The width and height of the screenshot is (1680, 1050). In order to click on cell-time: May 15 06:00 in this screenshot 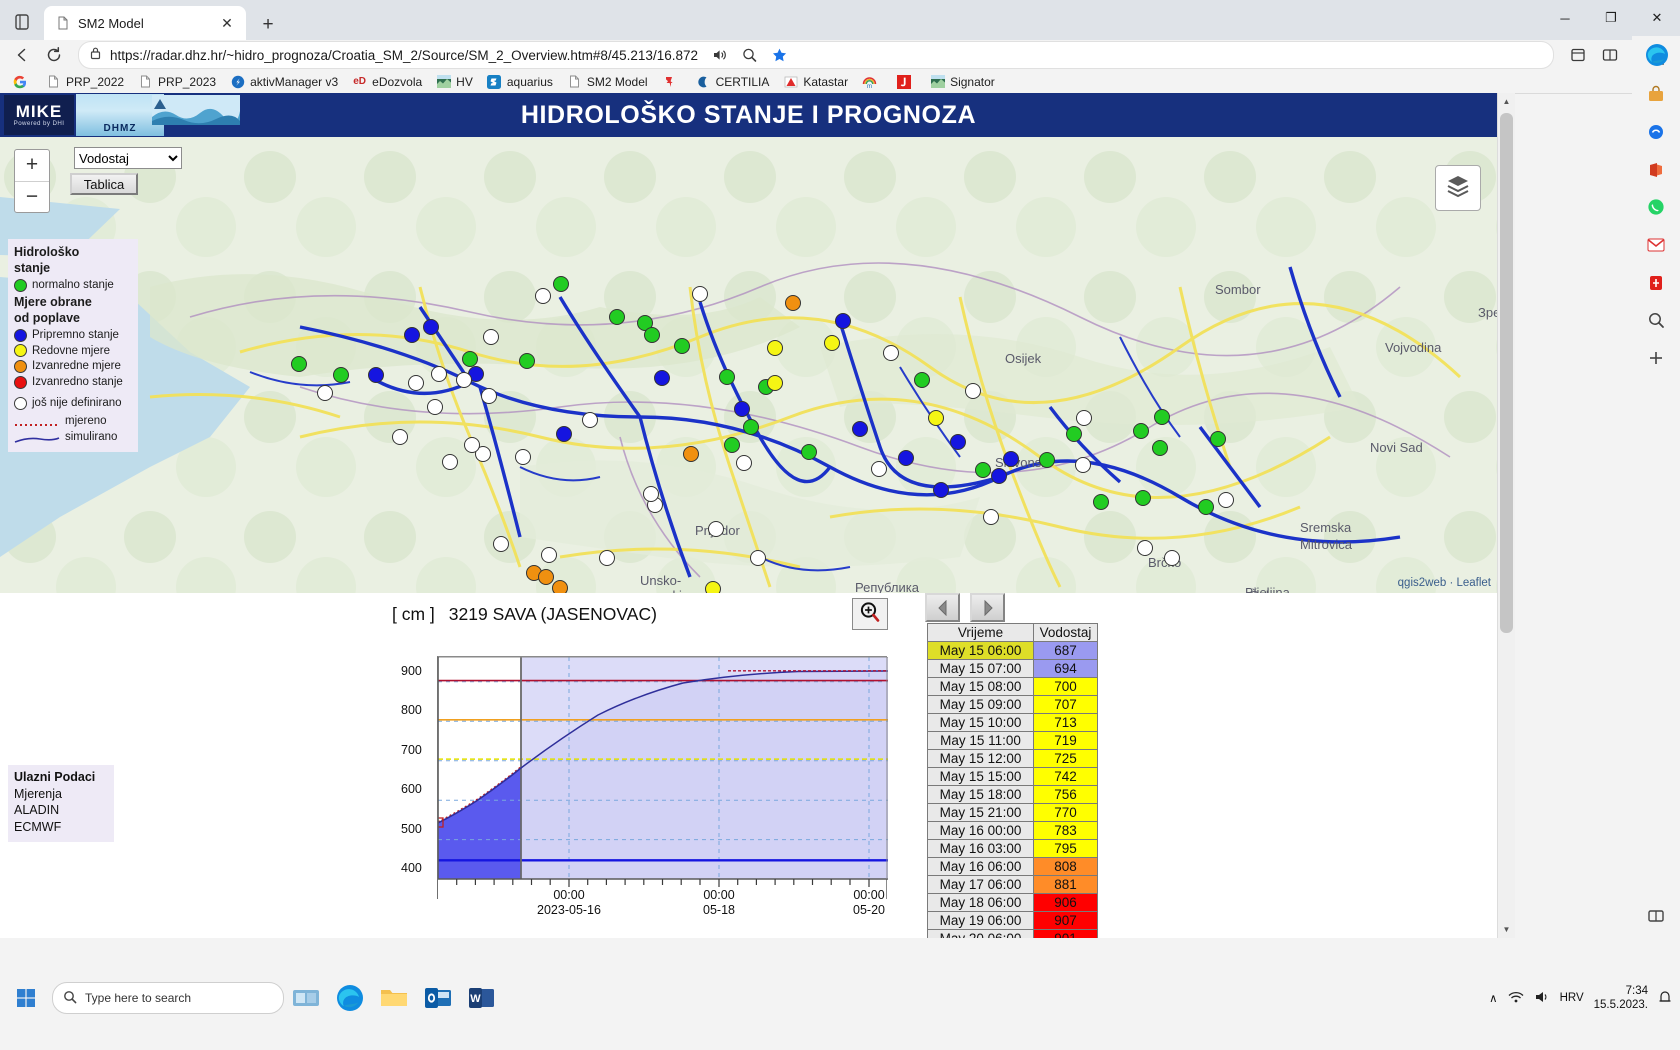, I will do `click(980, 650)`.